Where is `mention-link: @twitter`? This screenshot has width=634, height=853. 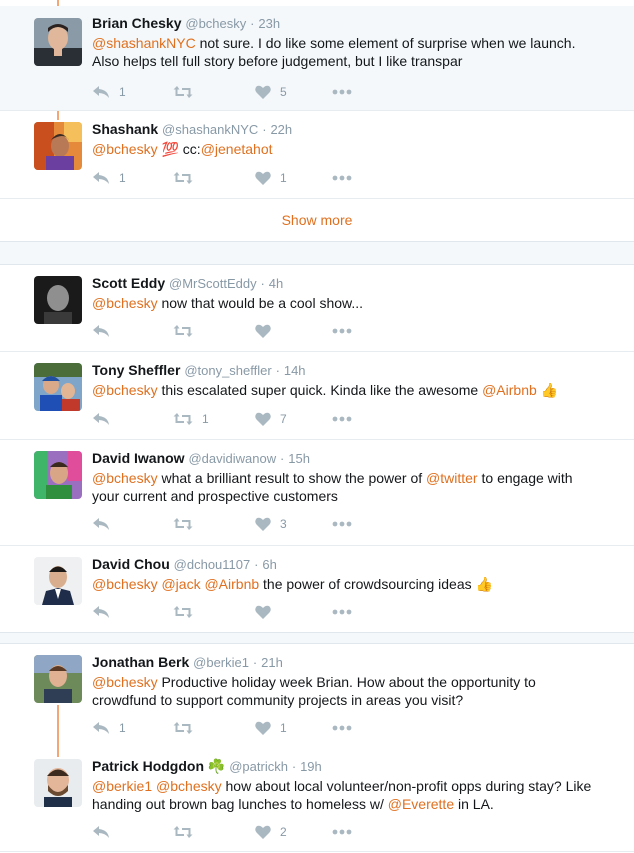 mention-link: @twitter is located at coordinates (452, 478).